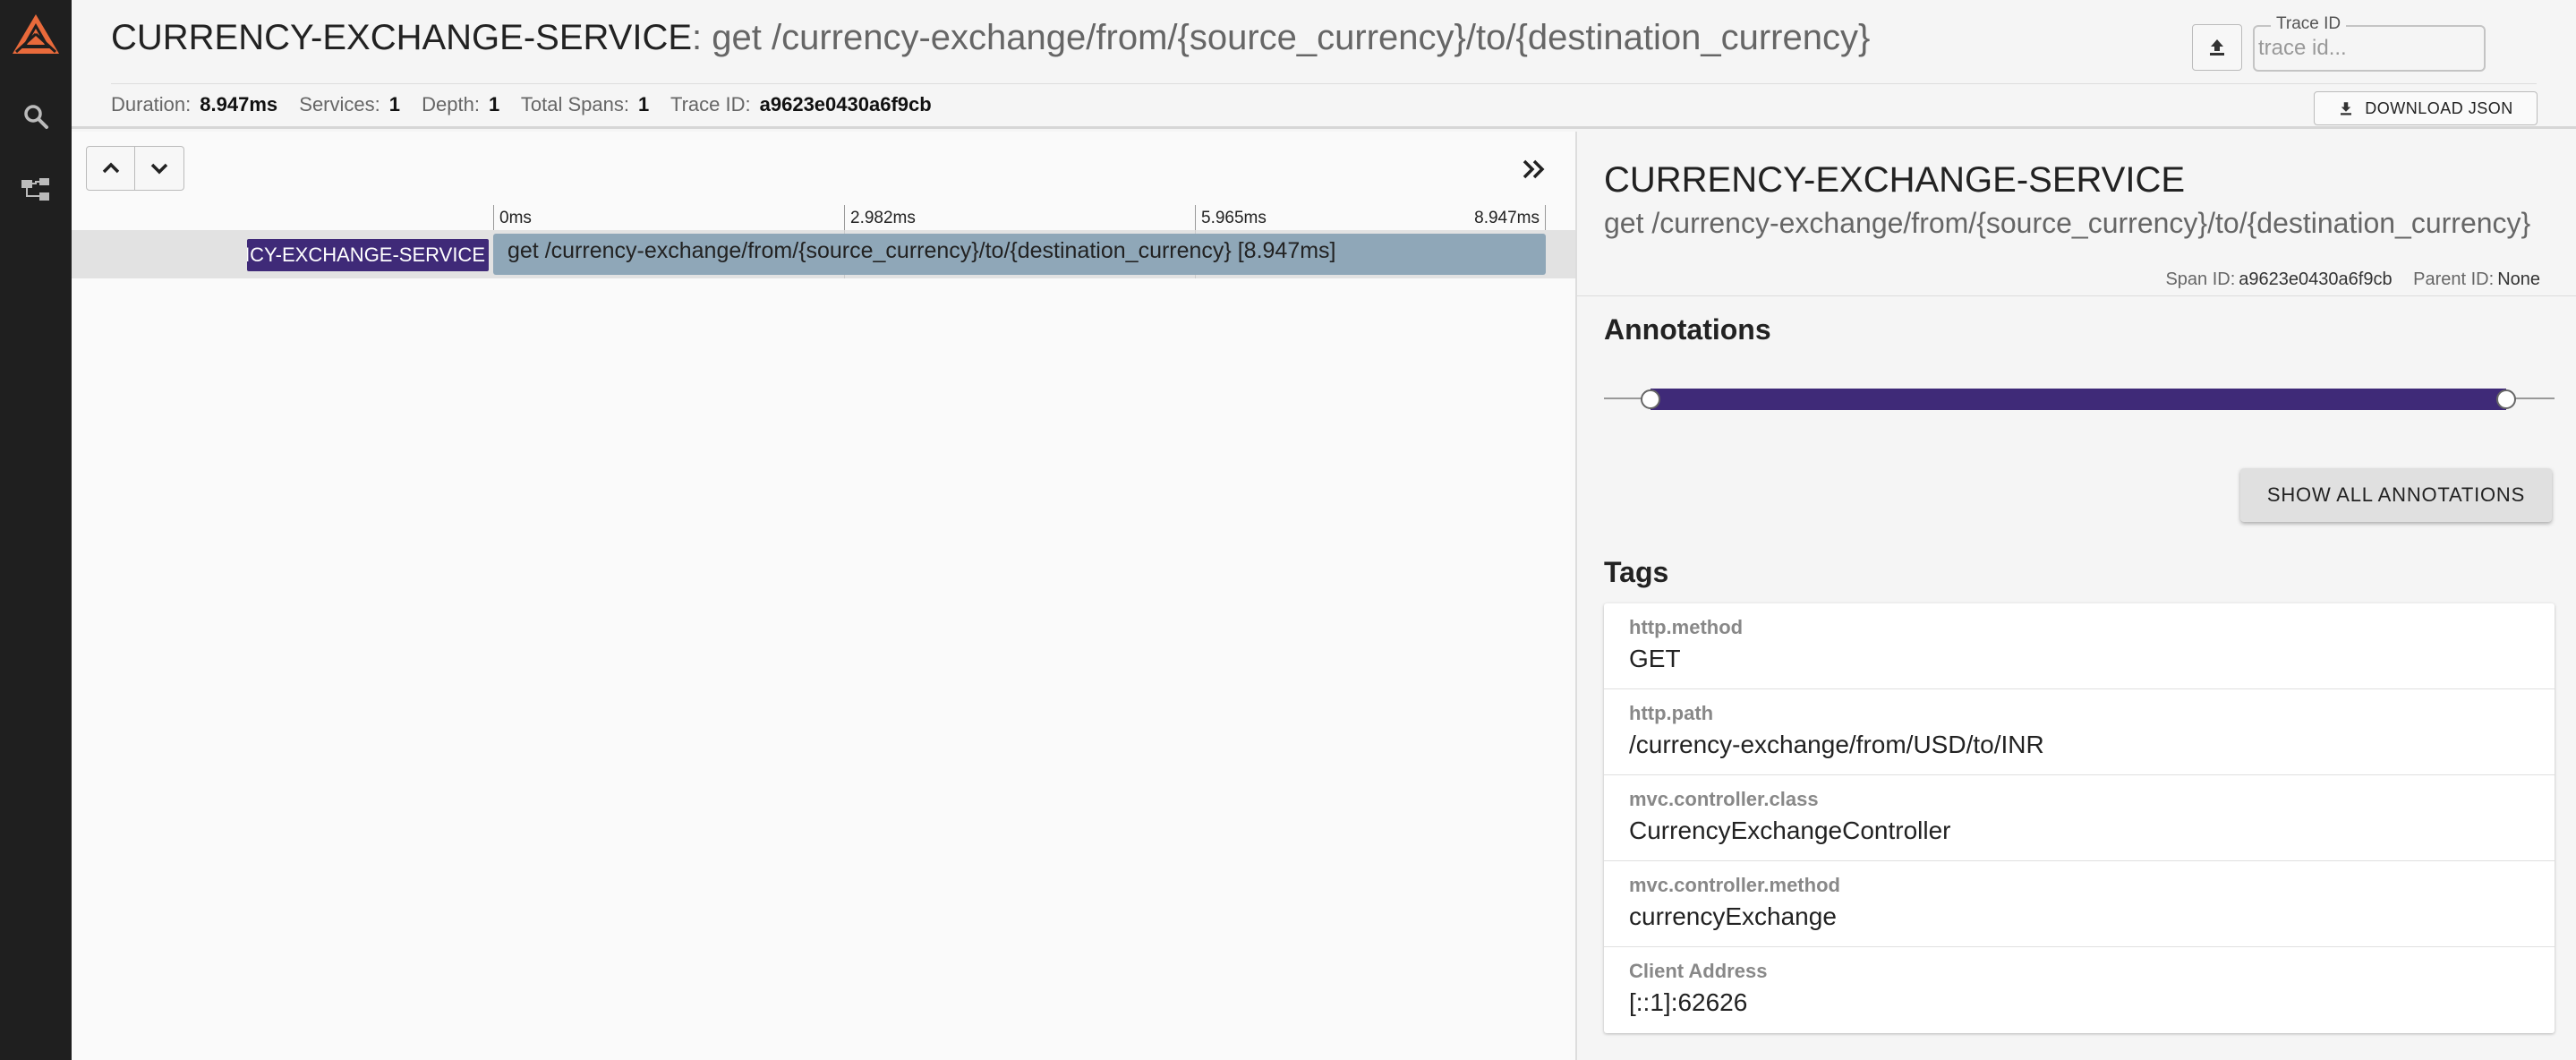 This screenshot has width=2576, height=1060. I want to click on collapse-up-button, so click(110, 168).